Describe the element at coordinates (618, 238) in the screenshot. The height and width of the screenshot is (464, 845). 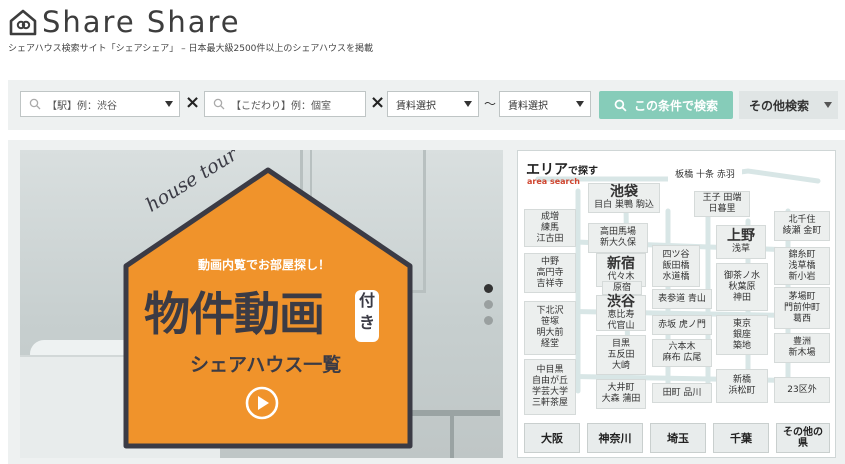
I see `area-tile: 高田馬場 新大久保` at that location.